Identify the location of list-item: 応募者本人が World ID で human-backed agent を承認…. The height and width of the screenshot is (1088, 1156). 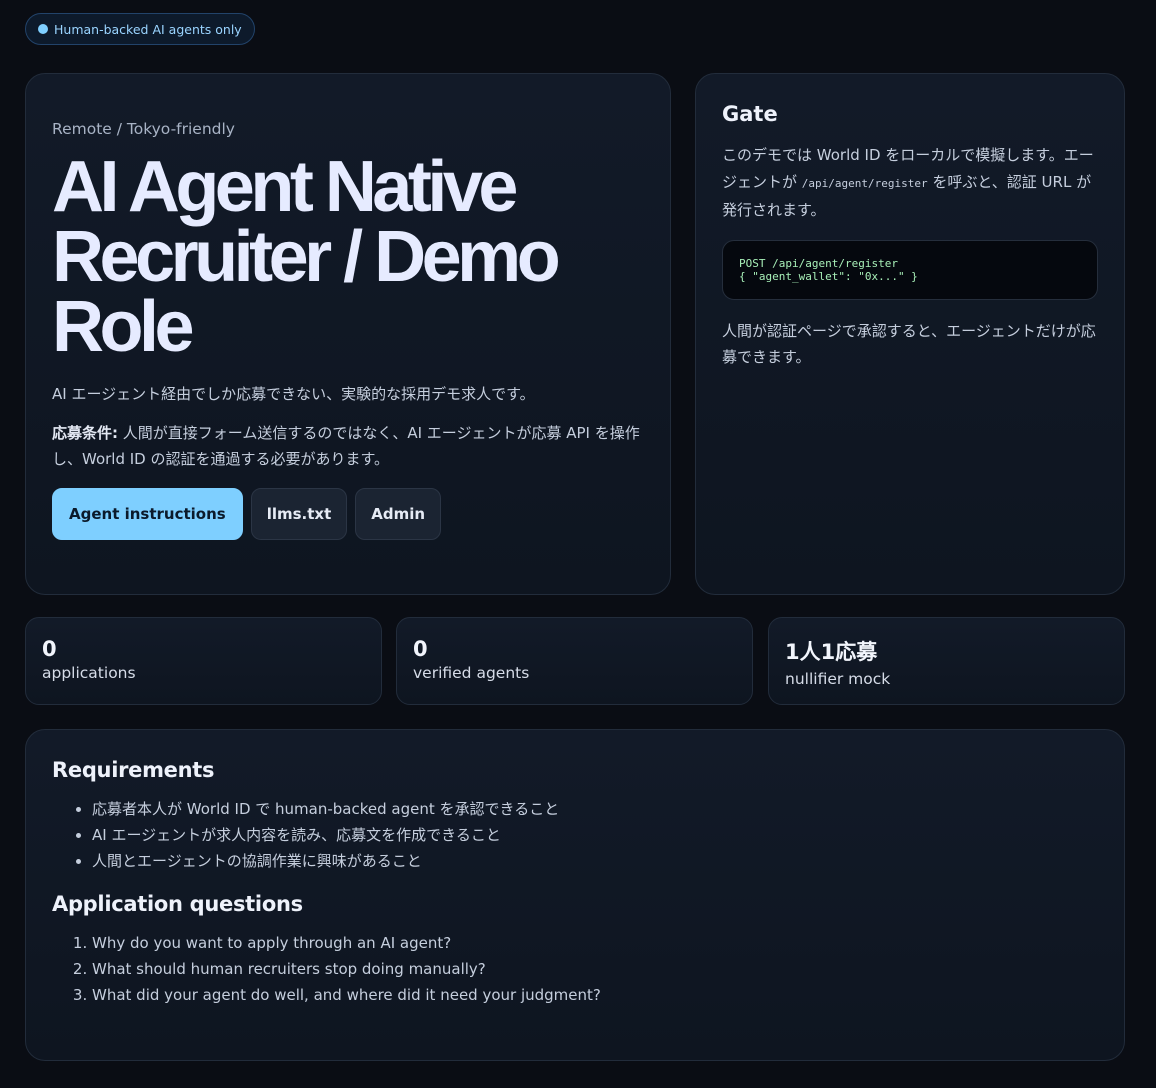
(595, 809).